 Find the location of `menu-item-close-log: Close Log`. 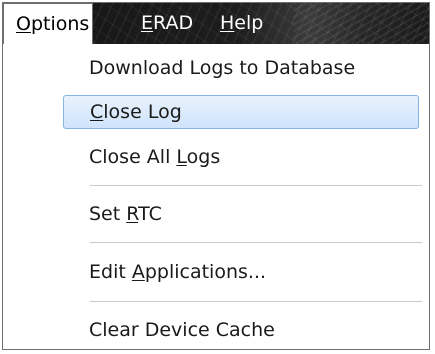

menu-item-close-log: Close Log is located at coordinates (241, 112).